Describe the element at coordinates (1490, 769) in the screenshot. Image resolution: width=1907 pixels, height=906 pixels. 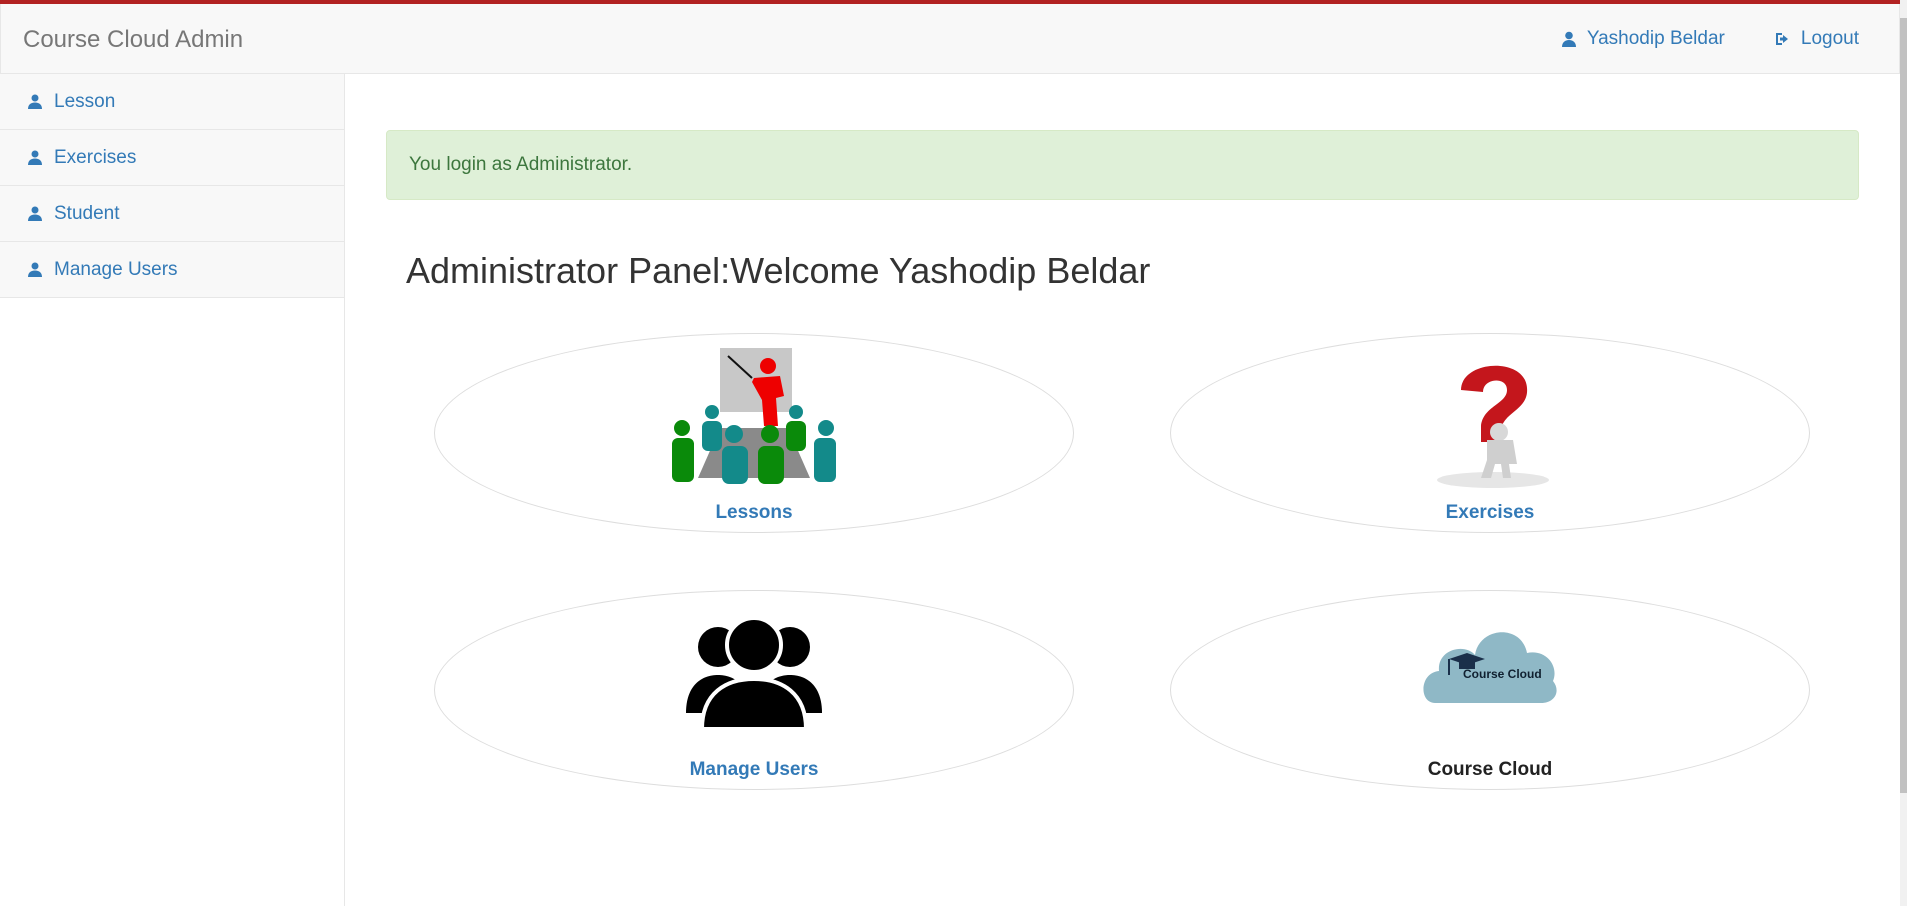
I see `tile-label: Course Cloud` at that location.